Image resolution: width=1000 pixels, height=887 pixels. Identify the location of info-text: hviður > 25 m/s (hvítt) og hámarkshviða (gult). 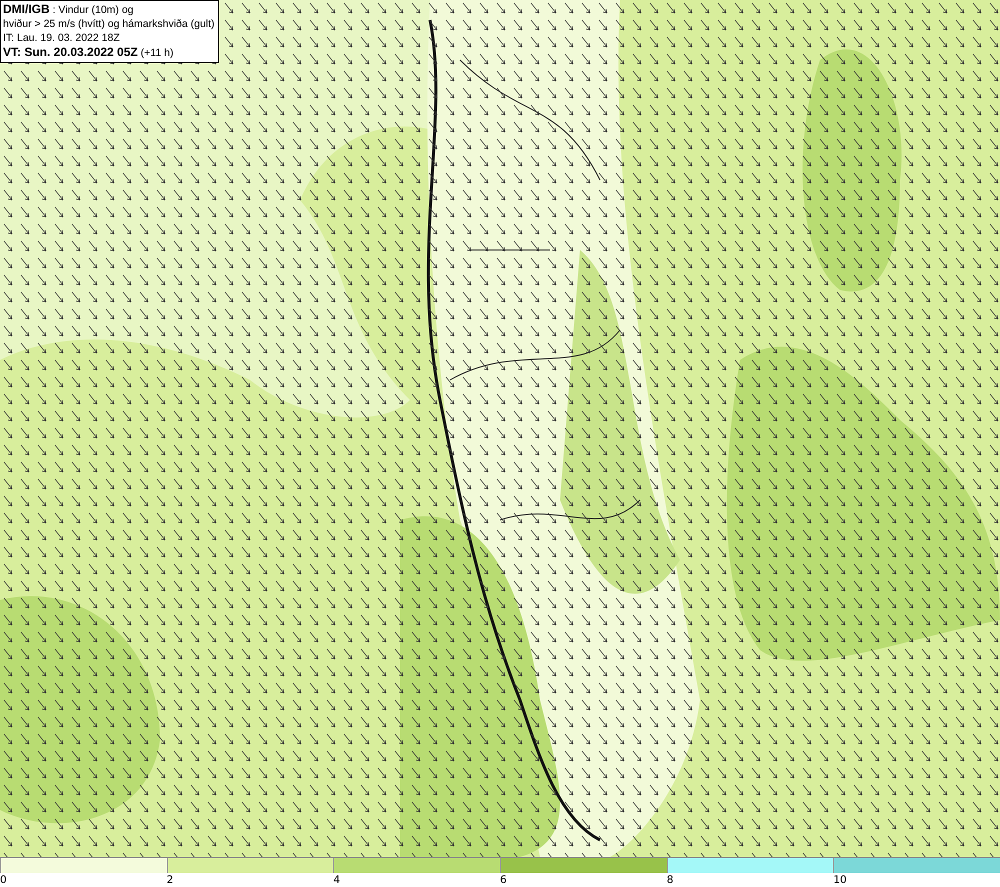
(109, 24).